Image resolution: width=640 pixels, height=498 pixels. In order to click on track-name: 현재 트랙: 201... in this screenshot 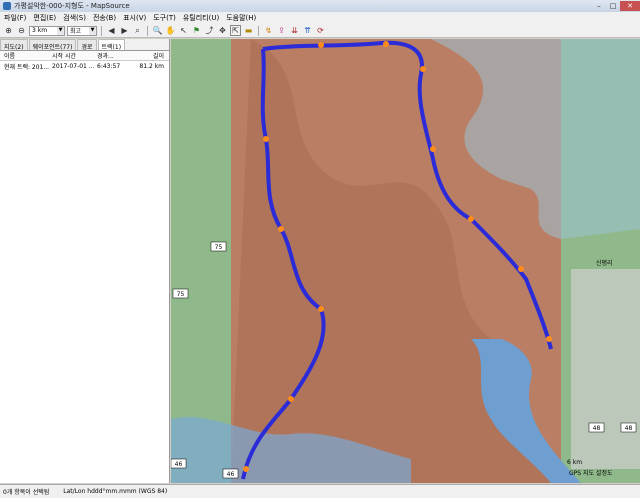, I will do `click(27, 67)`.